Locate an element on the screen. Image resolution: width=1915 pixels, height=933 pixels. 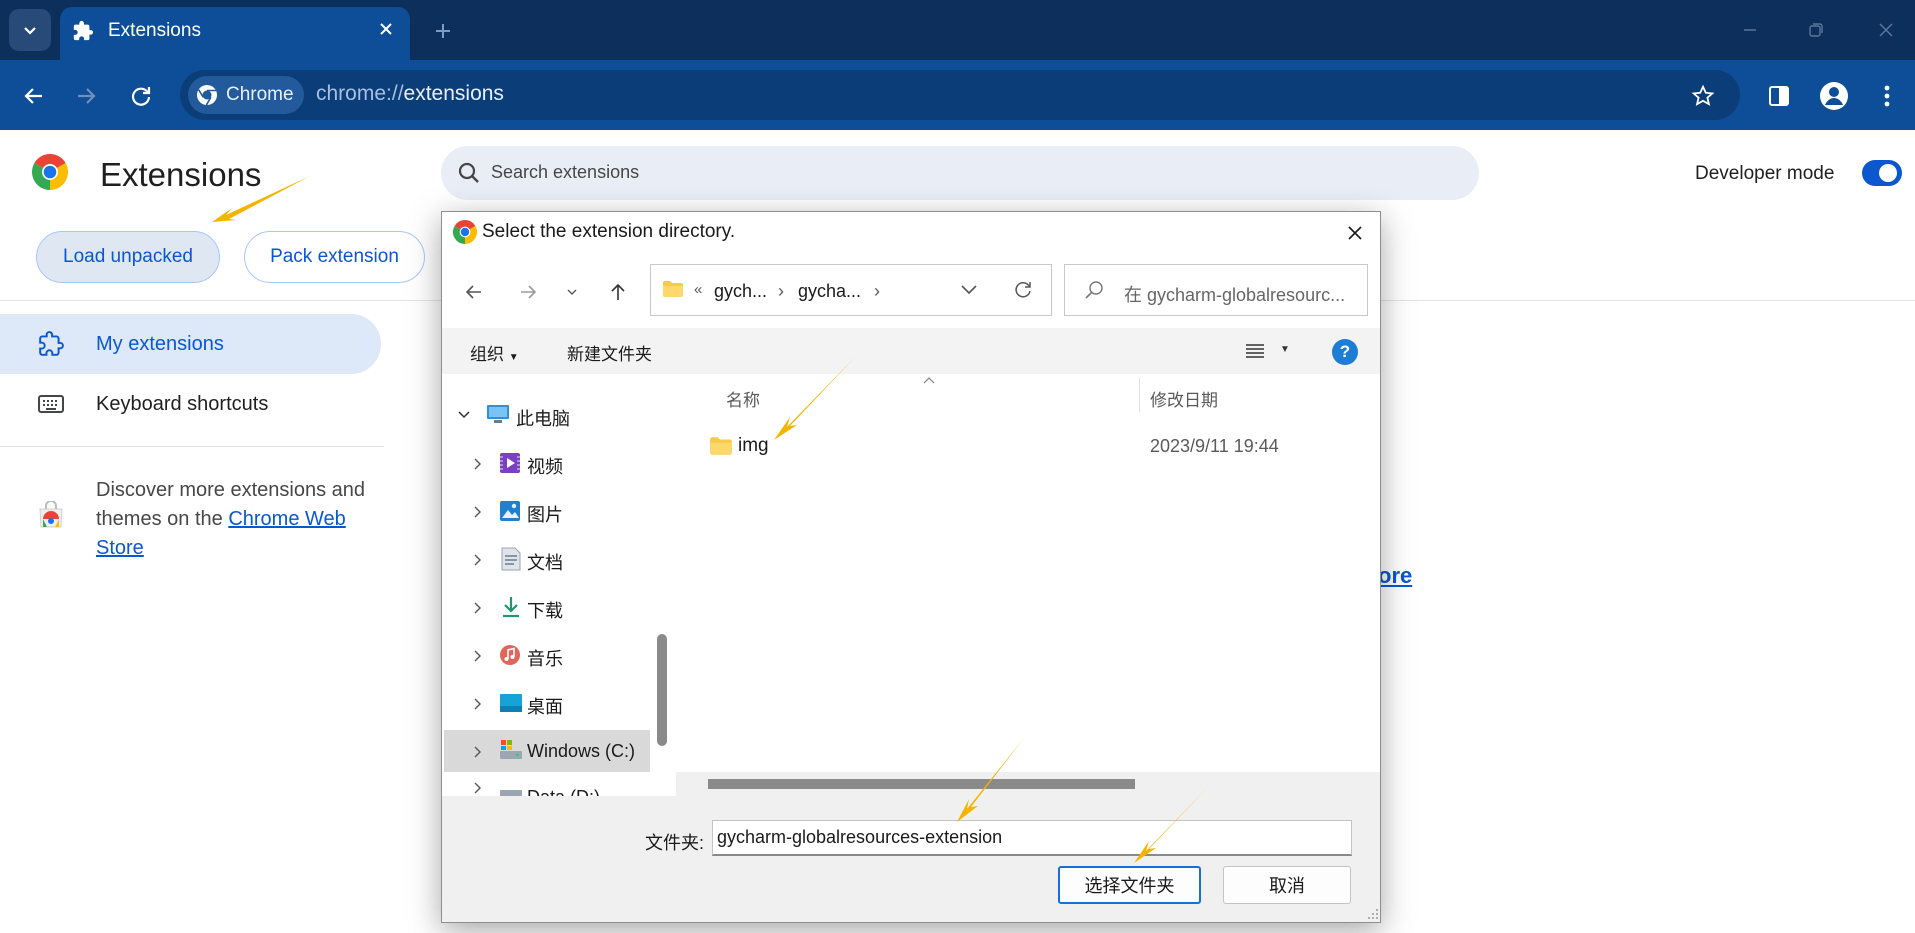
partially-hidden-link: ore is located at coordinates (1395, 576).